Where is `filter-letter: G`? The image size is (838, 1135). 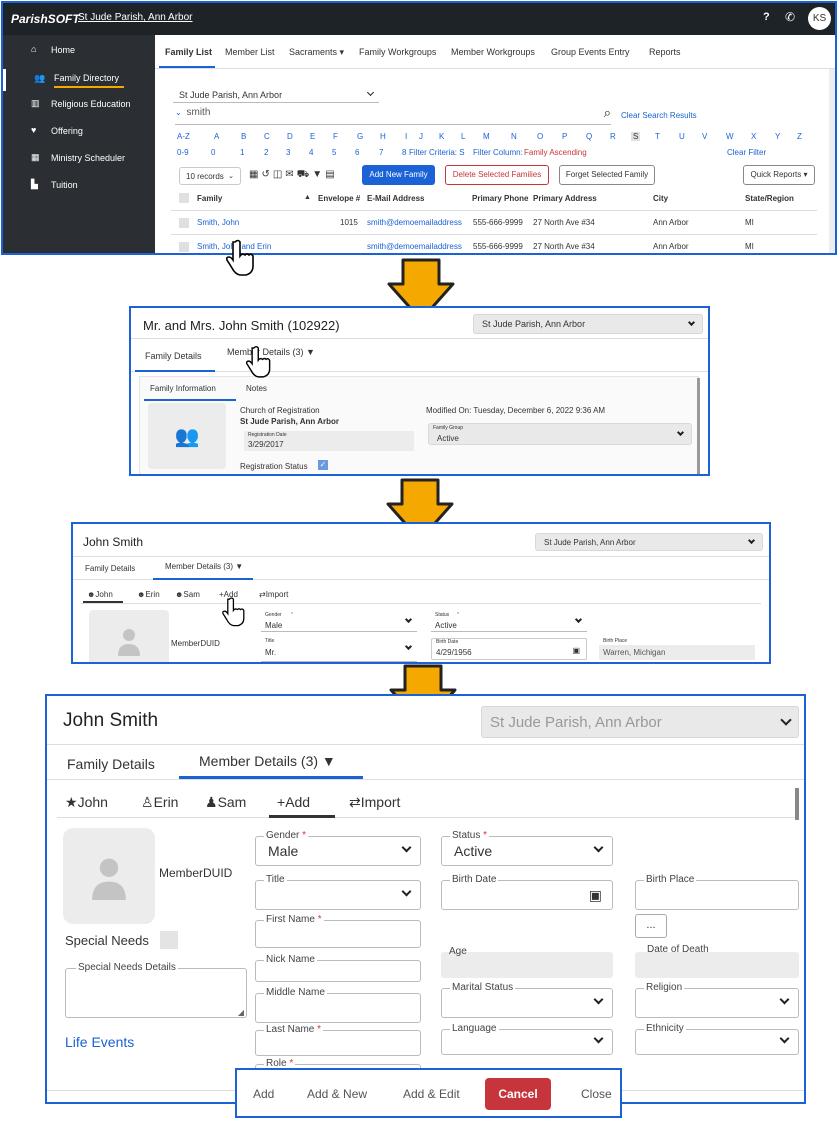
filter-letter: G is located at coordinates (360, 136).